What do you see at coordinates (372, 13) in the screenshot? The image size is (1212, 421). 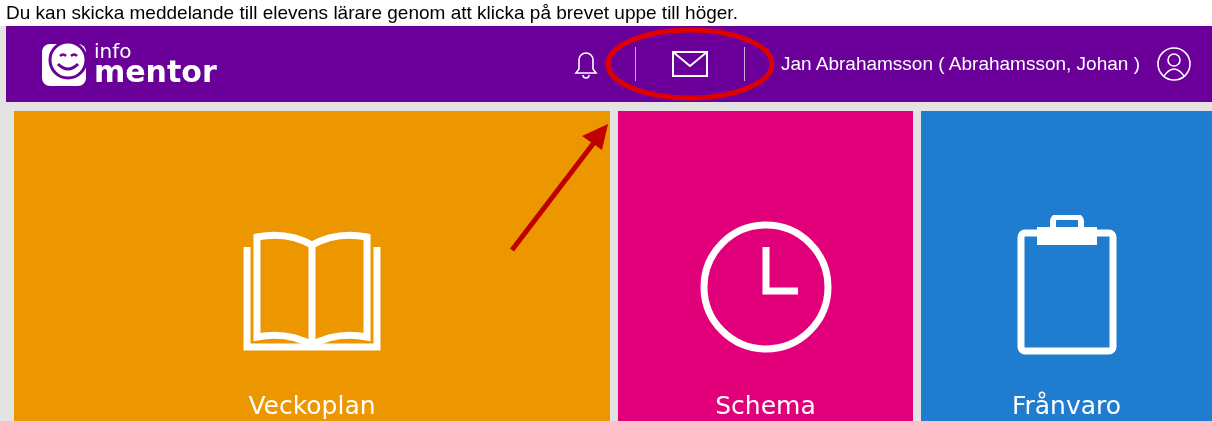 I see `caption-text: Du kan skicka meddelande till elevens lärare genom att klicka på brevet uppe till höger.` at bounding box center [372, 13].